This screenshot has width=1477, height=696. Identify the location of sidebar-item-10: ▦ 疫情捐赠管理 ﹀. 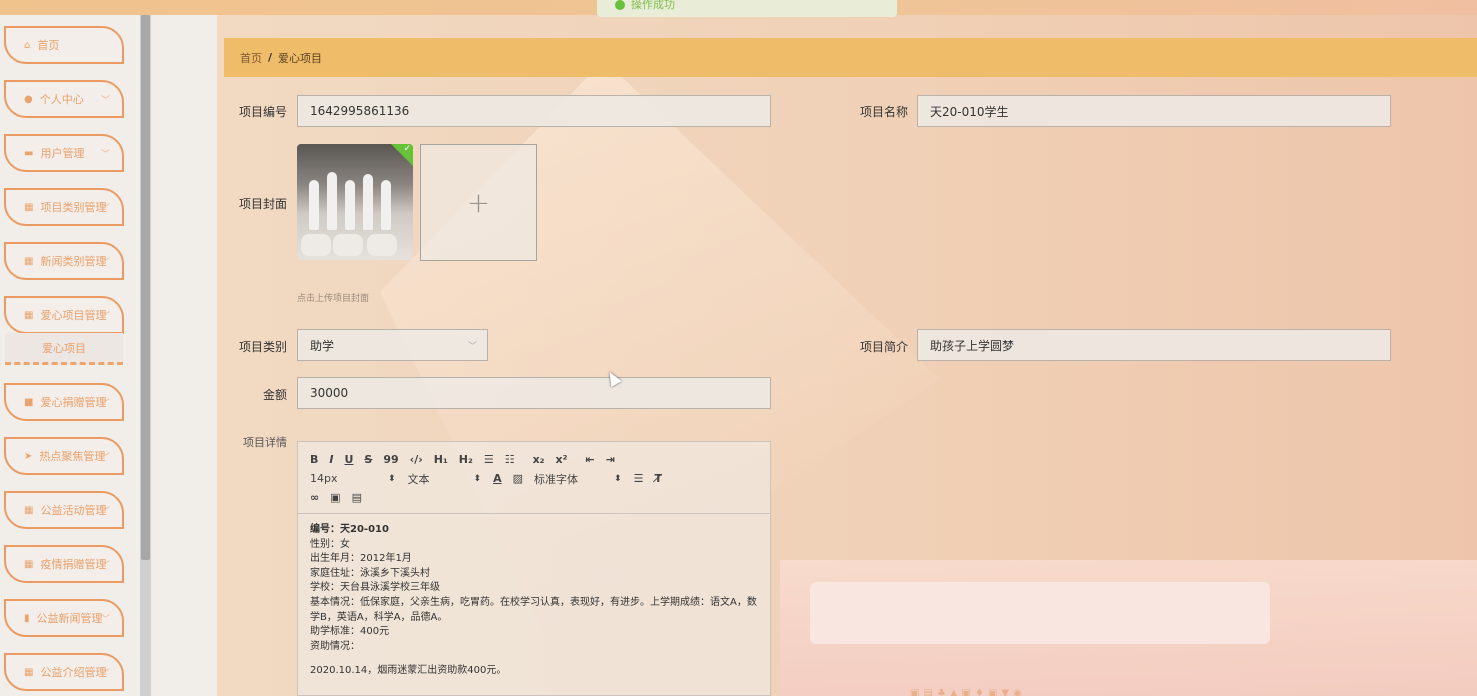
(64, 564).